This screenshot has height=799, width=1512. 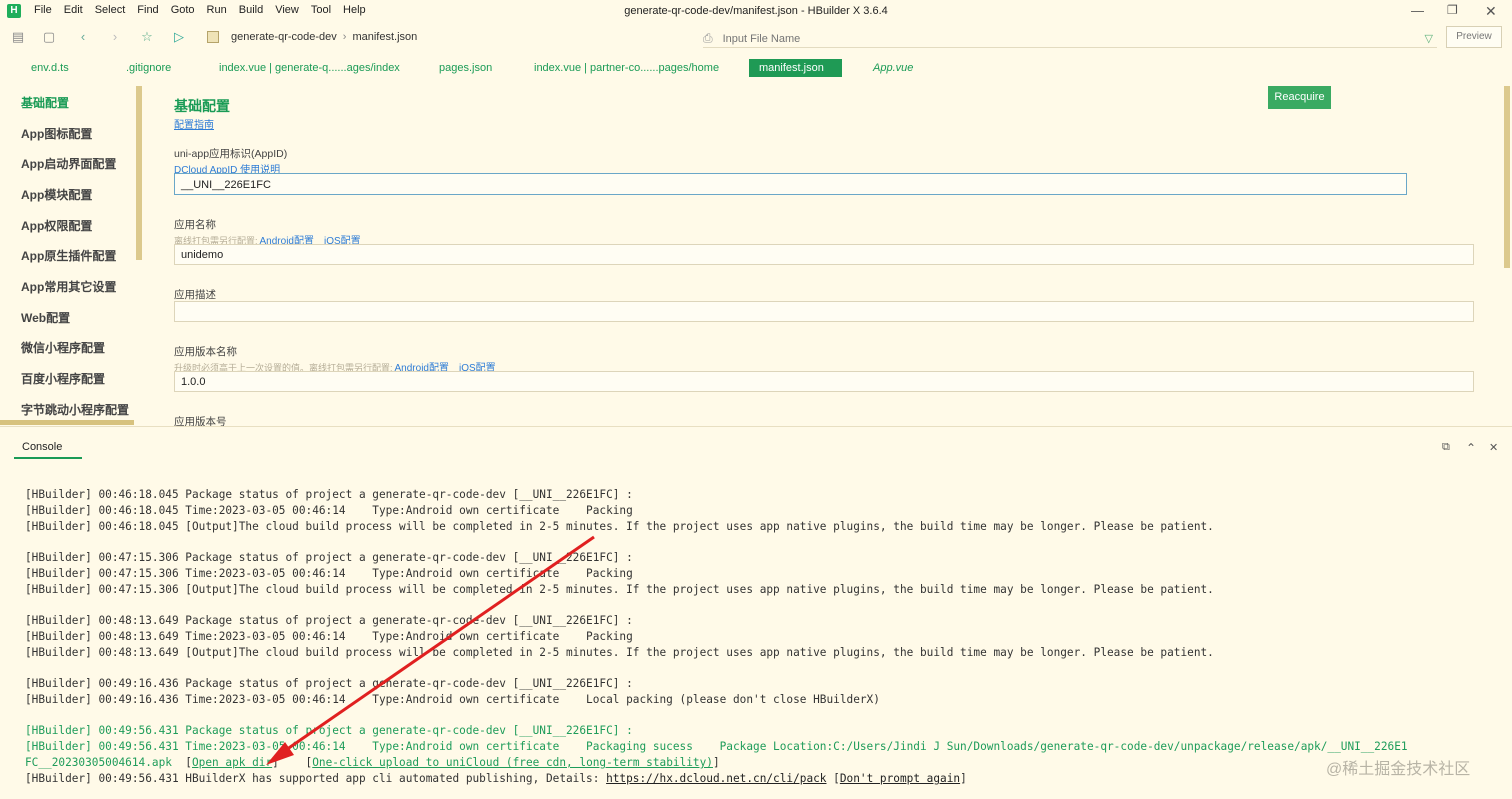 I want to click on watermark: @稀土掘金技术社区, so click(x=1398, y=769).